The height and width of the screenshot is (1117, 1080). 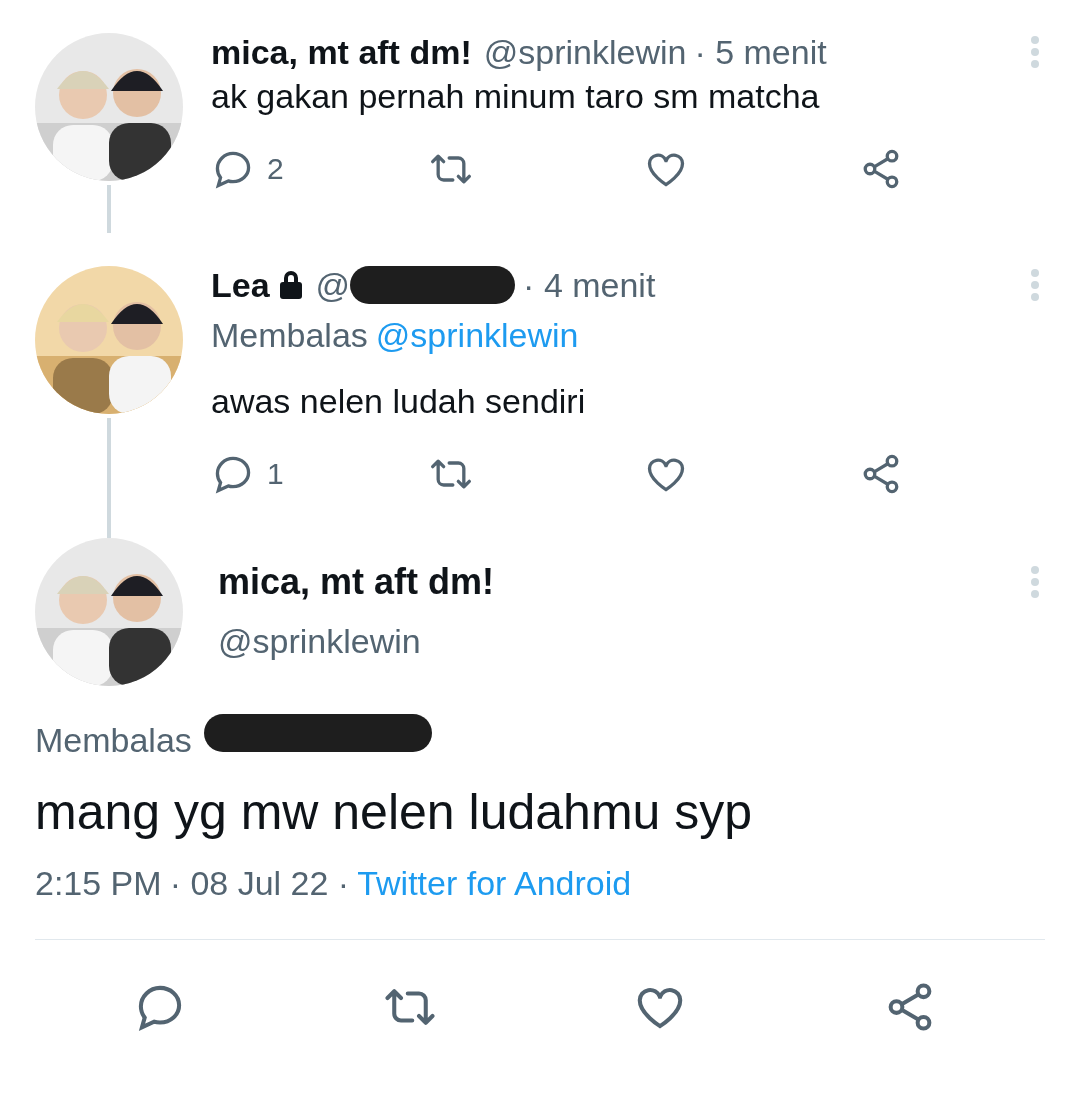 What do you see at coordinates (240, 285) in the screenshot?
I see `user-name: Lea` at bounding box center [240, 285].